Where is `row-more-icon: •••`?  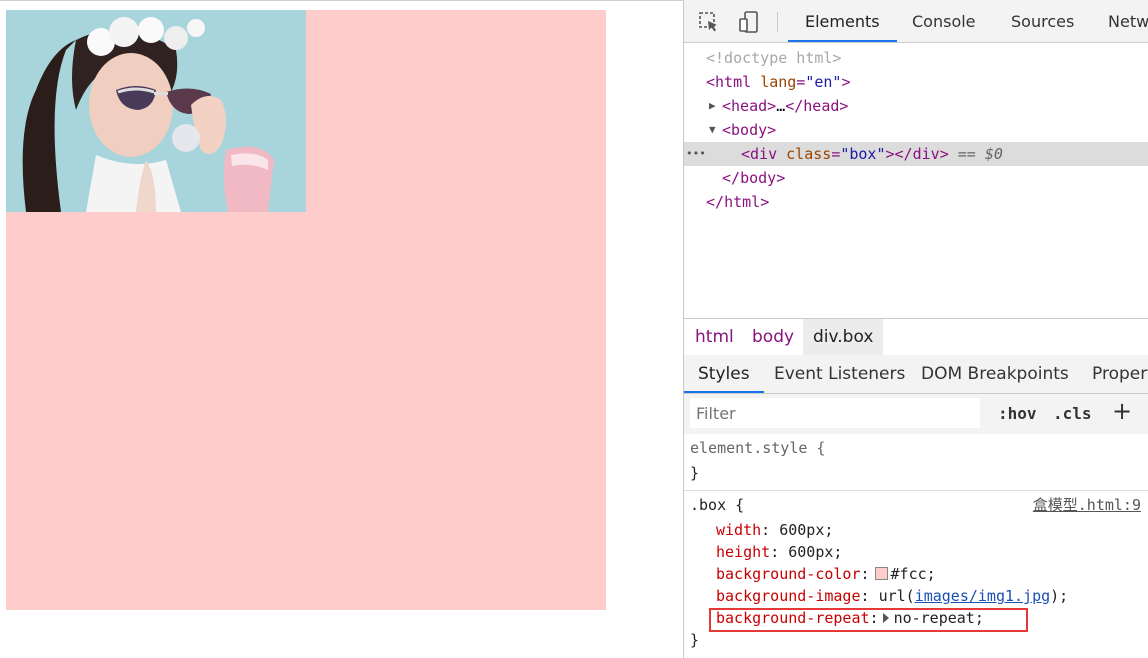
row-more-icon: ••• is located at coordinates (696, 154).